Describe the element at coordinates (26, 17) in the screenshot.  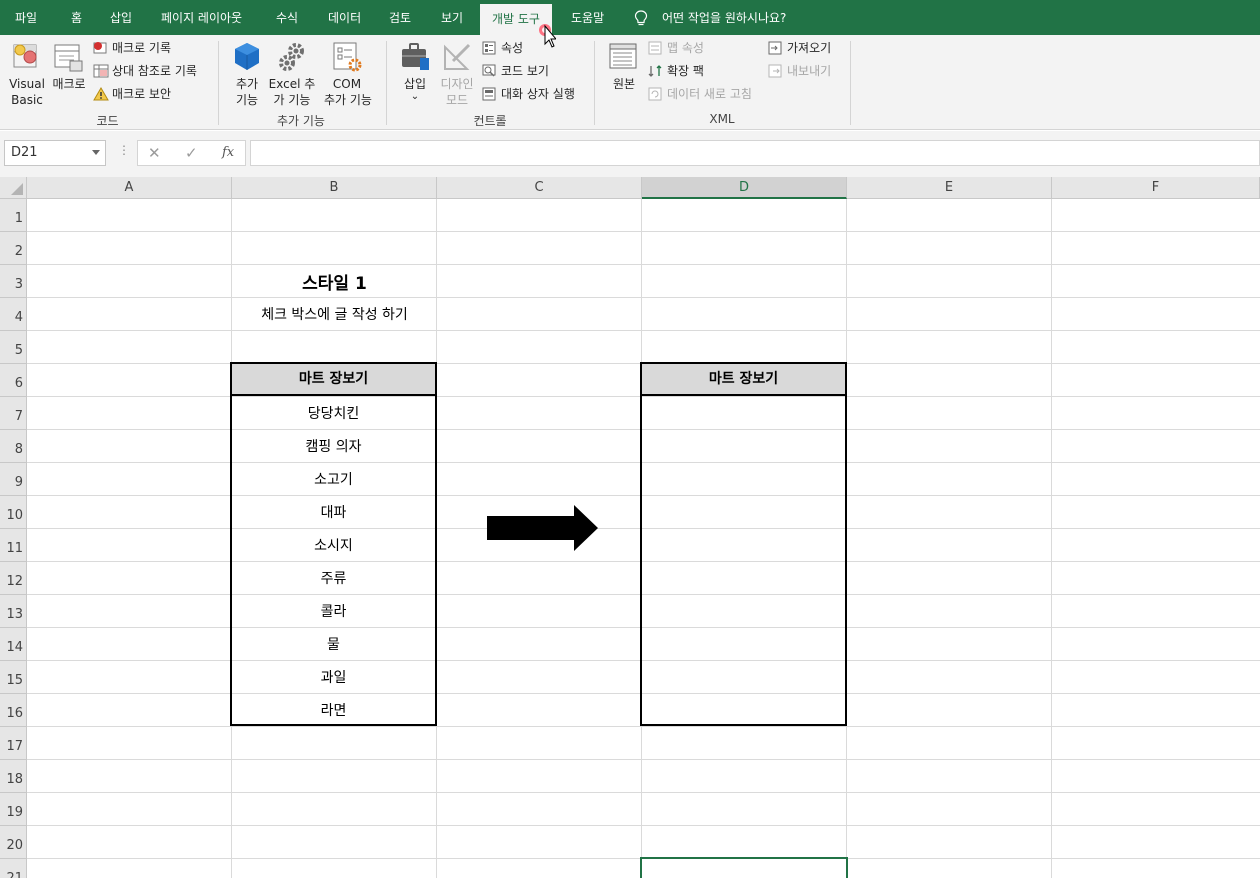
I see `tab-file: 파일` at that location.